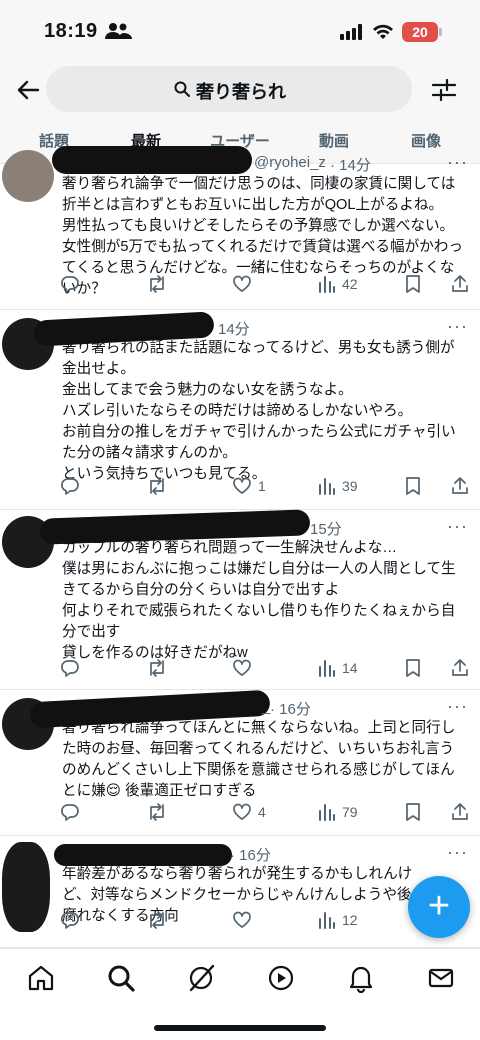  What do you see at coordinates (290, 162) in the screenshot?
I see `post-handle: @ryohei_z` at bounding box center [290, 162].